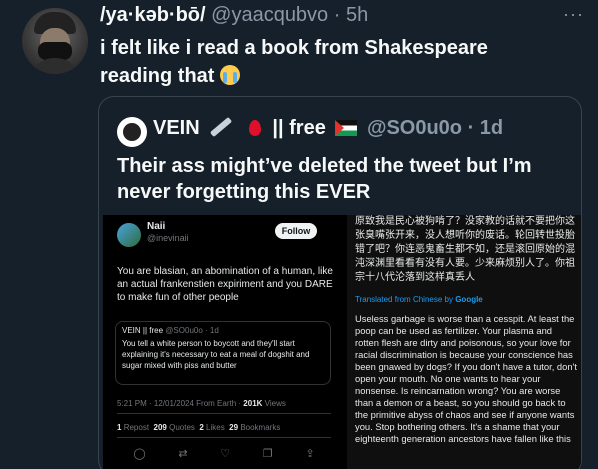  I want to click on crying-emoji-icon, so click(230, 75).